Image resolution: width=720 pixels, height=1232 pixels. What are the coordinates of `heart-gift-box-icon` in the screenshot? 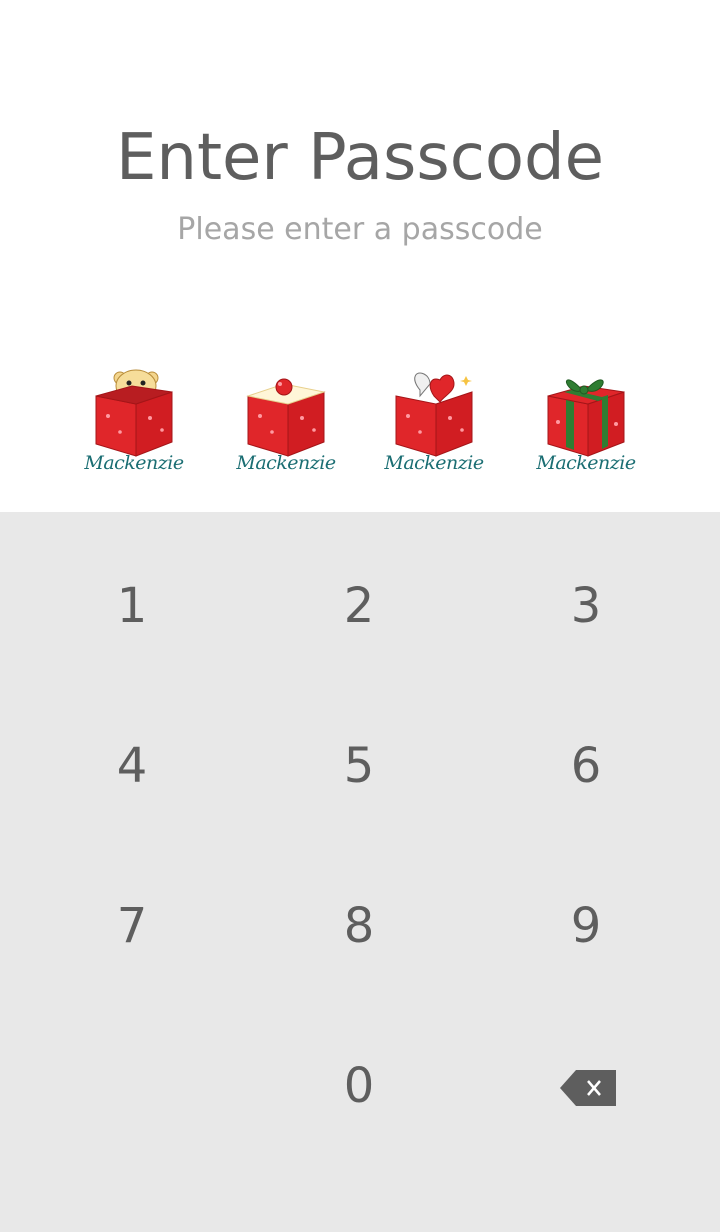 It's located at (434, 414).